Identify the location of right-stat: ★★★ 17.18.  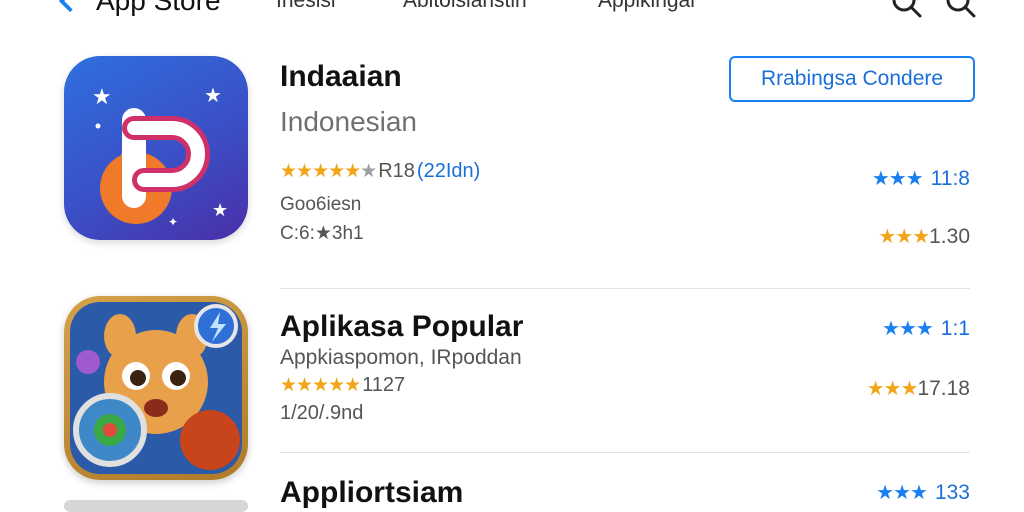
(918, 388).